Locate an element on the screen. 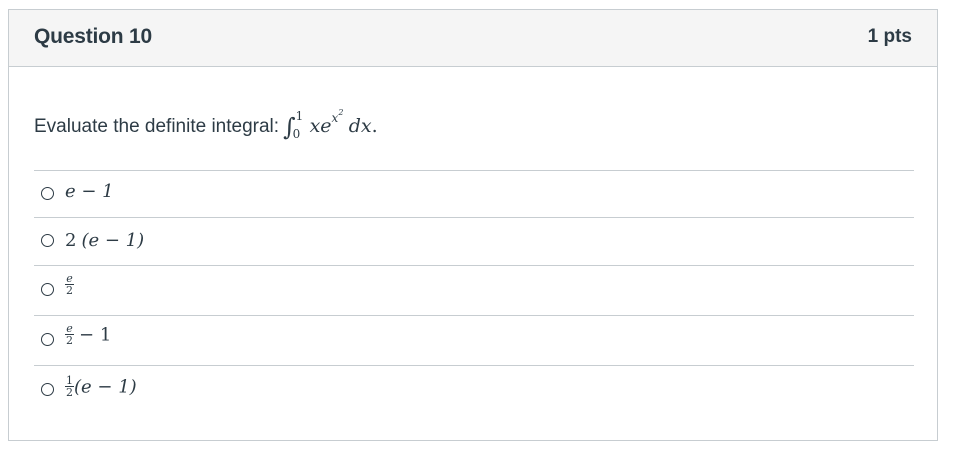 The image size is (956, 460). answer-4-fraction: e2 is located at coordinates (69, 334).